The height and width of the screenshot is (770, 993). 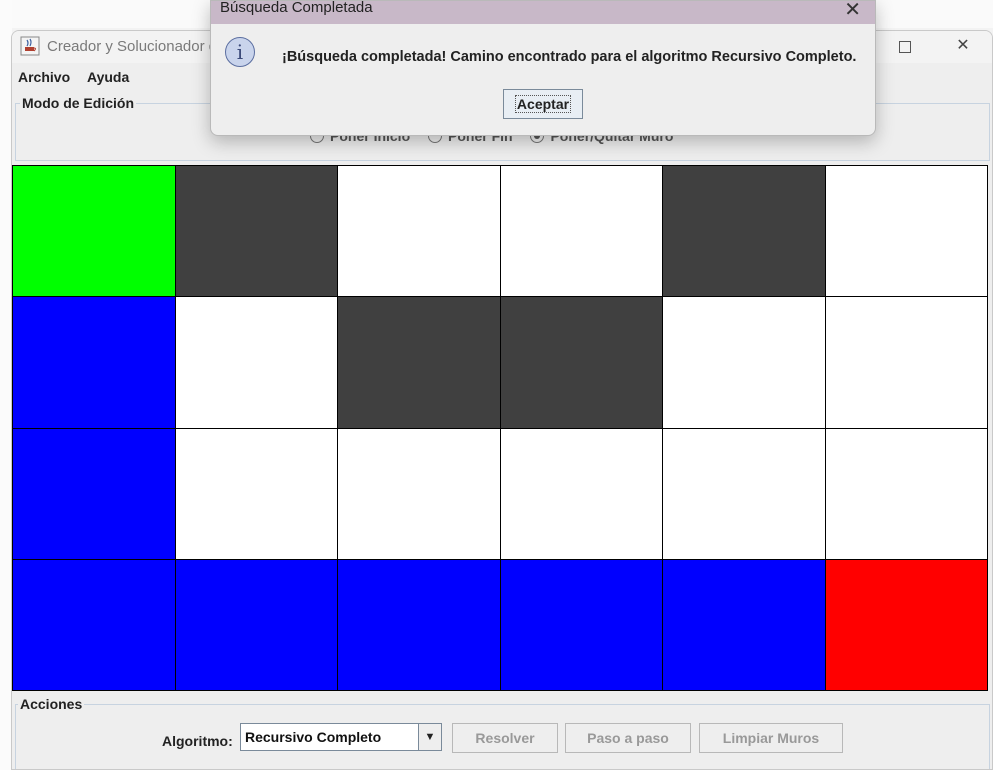 I want to click on paso-a-paso-button: Paso a paso, so click(x=628, y=738).